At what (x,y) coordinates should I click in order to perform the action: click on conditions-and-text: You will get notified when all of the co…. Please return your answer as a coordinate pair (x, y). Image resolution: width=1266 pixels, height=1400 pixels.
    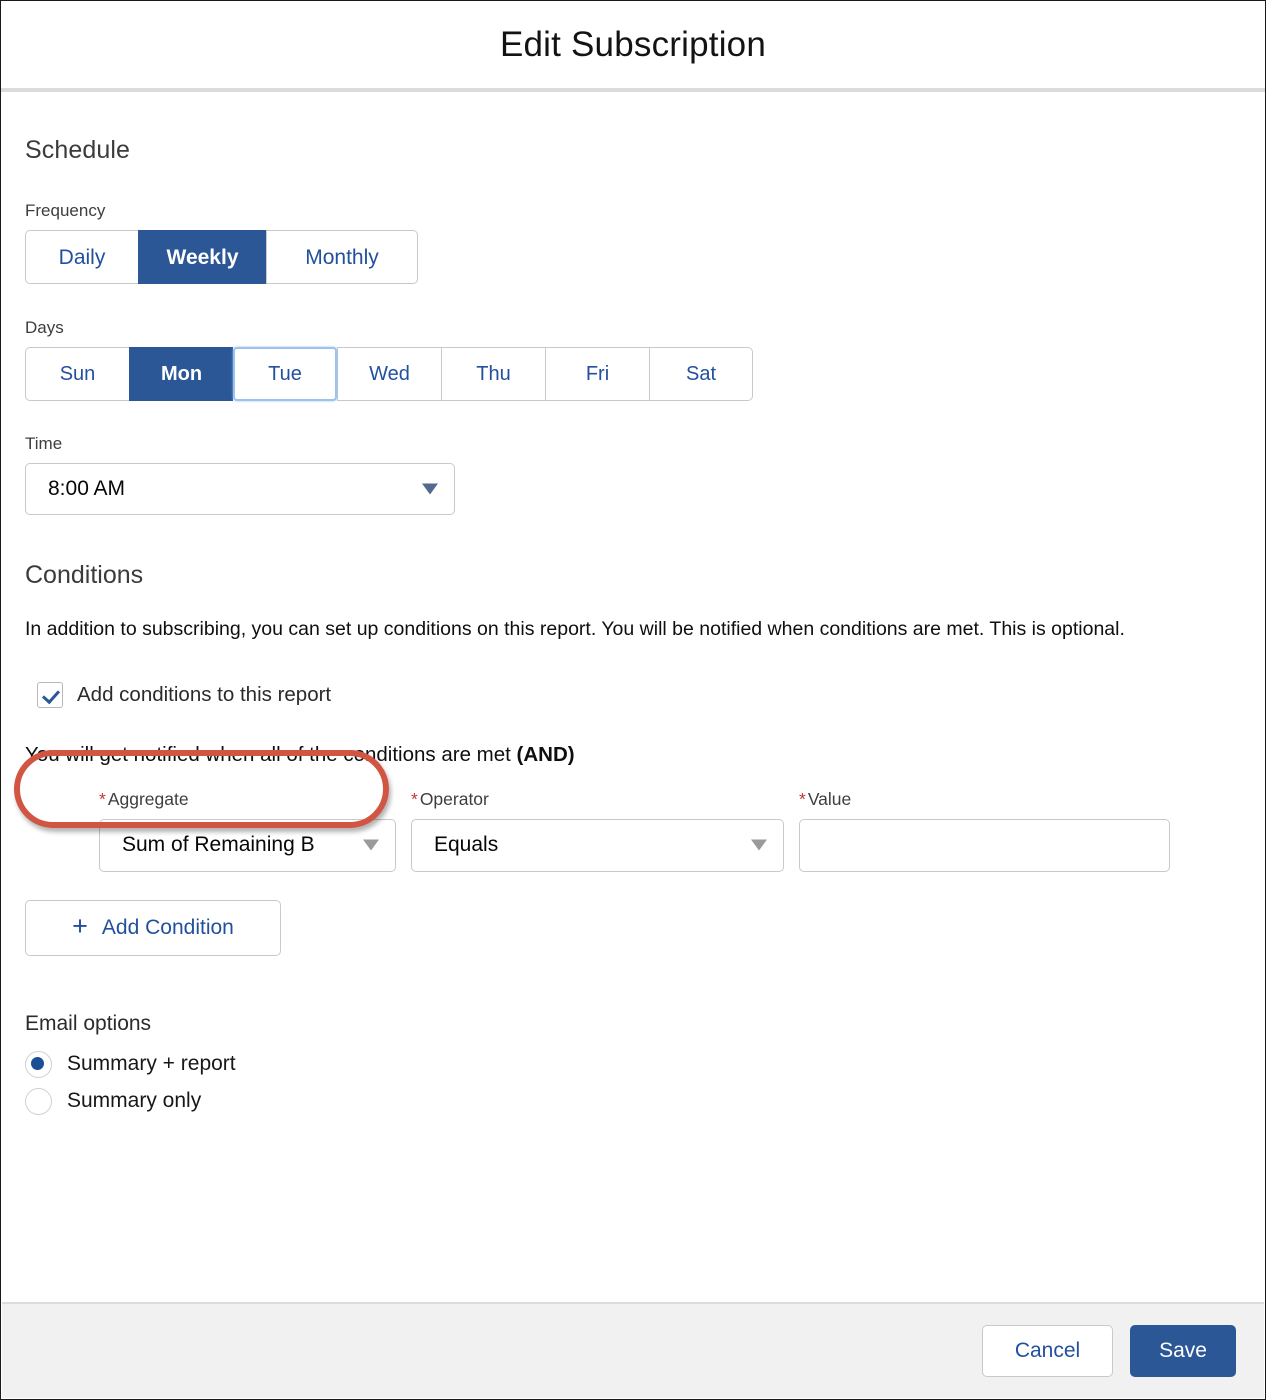
    Looking at the image, I should click on (633, 755).